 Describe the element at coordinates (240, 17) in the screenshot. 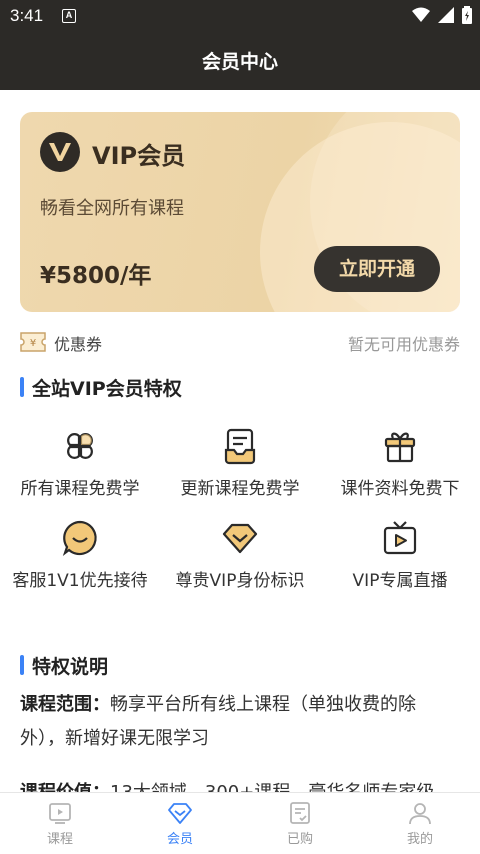

I see `status-bar: 3:41 A` at that location.